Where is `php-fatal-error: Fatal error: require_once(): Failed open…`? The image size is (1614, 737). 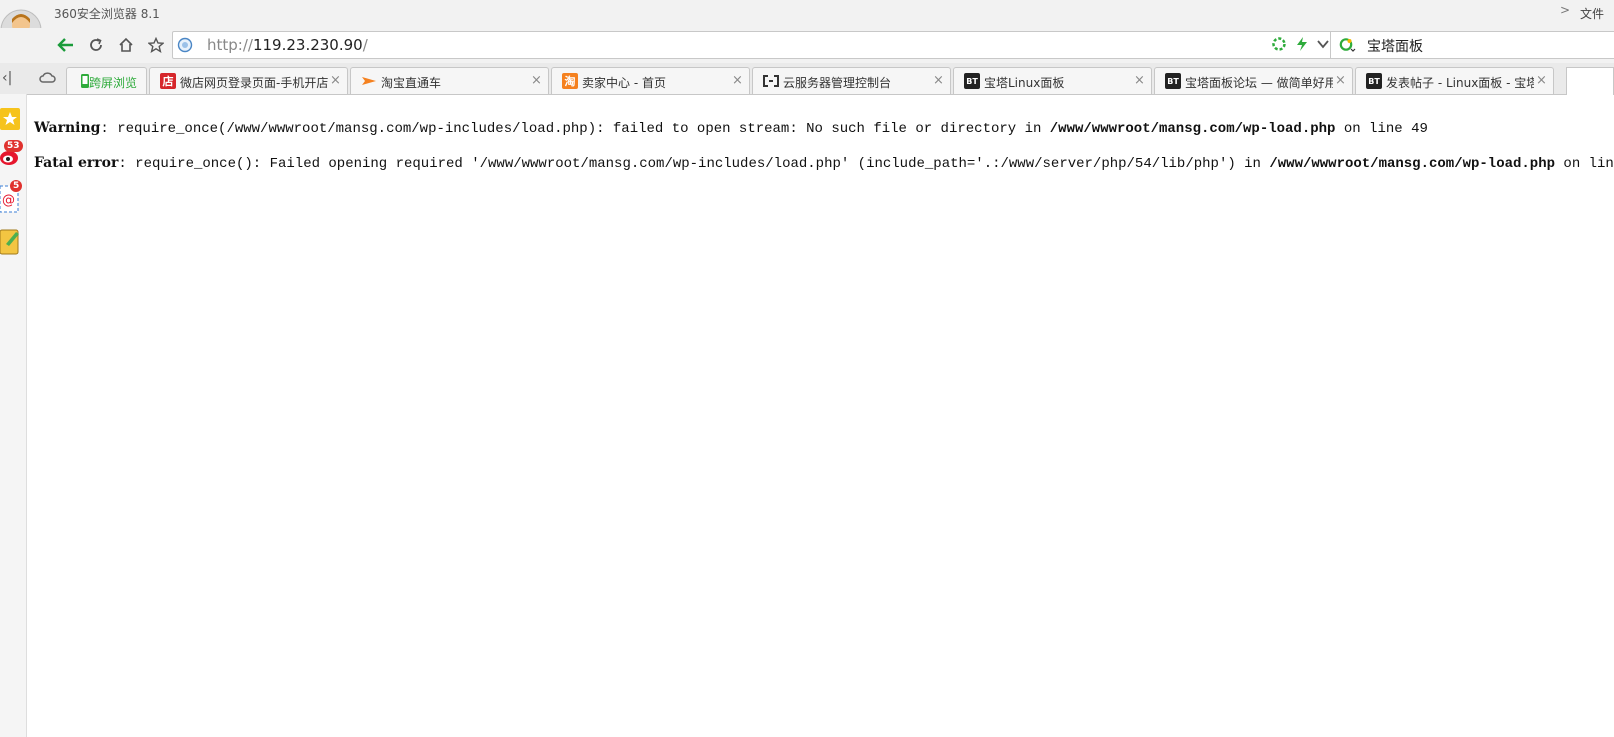
php-fatal-error: Fatal error: require_once(): Failed open… is located at coordinates (824, 172).